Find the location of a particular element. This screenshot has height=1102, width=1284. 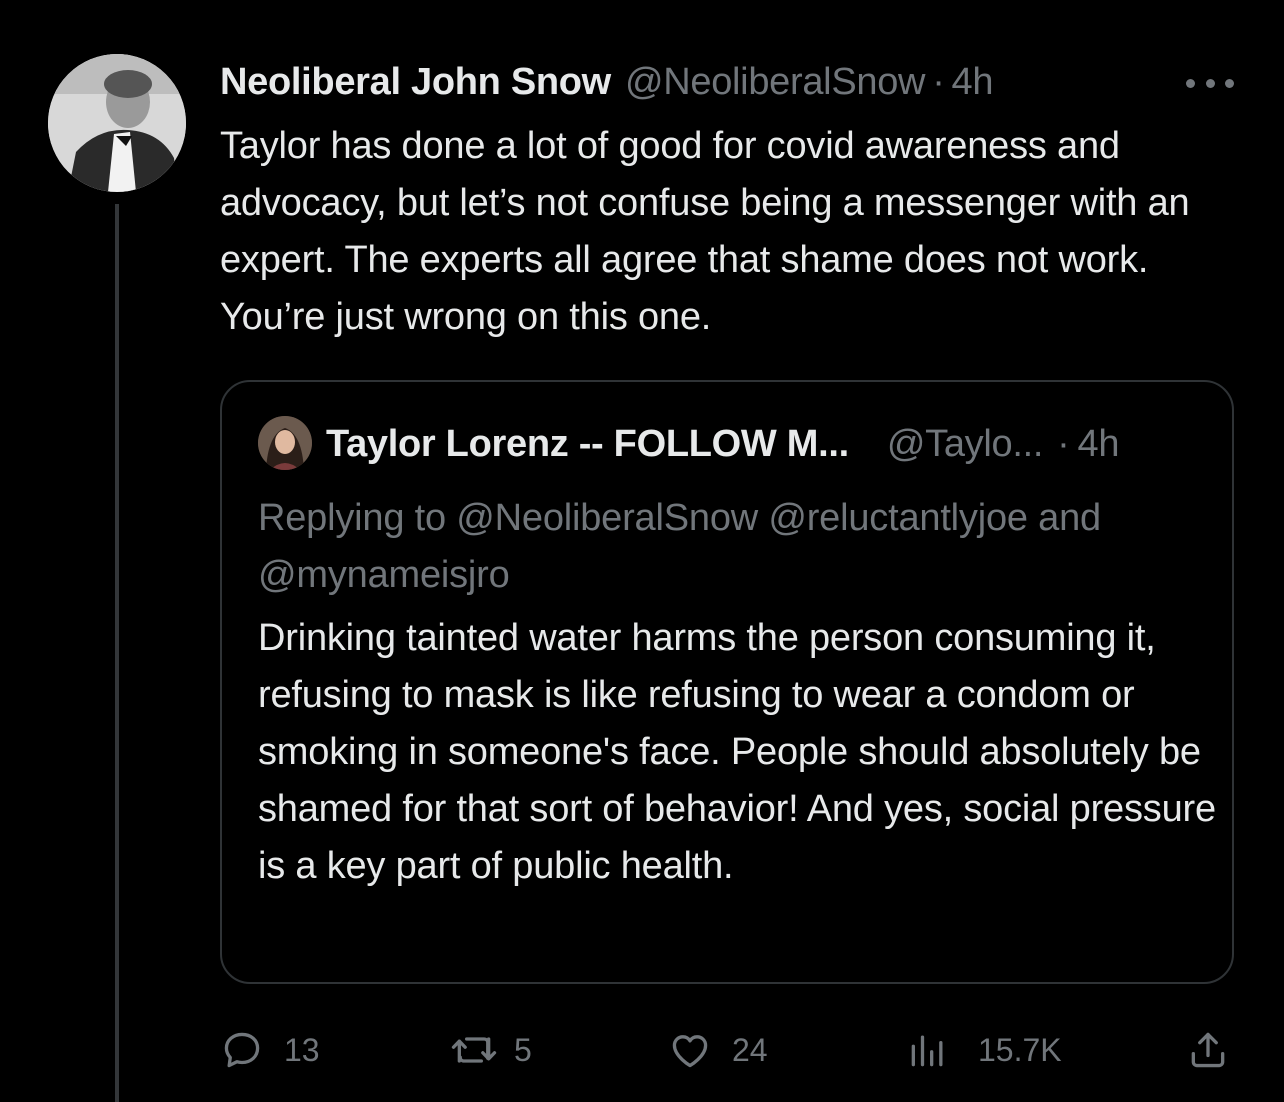

author-name: Neoliberal John Snow is located at coordinates (415, 82).